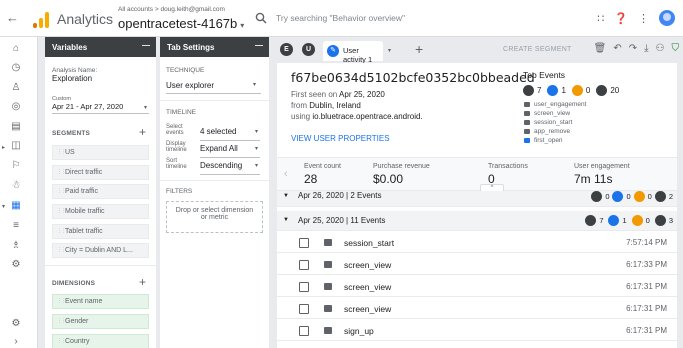 This screenshot has width=683, height=348. I want to click on event-row: sign_up 6:17:31 PM, so click(477, 331).